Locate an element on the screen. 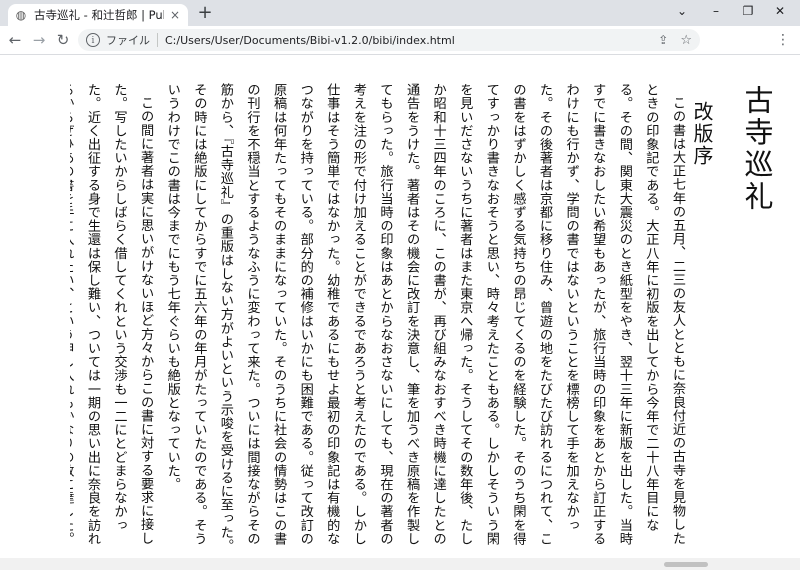 The width and height of the screenshot is (800, 570). tab-active: ◍ 古寺巡礼 - 和辻哲郎 | Published × is located at coordinates (98, 15).